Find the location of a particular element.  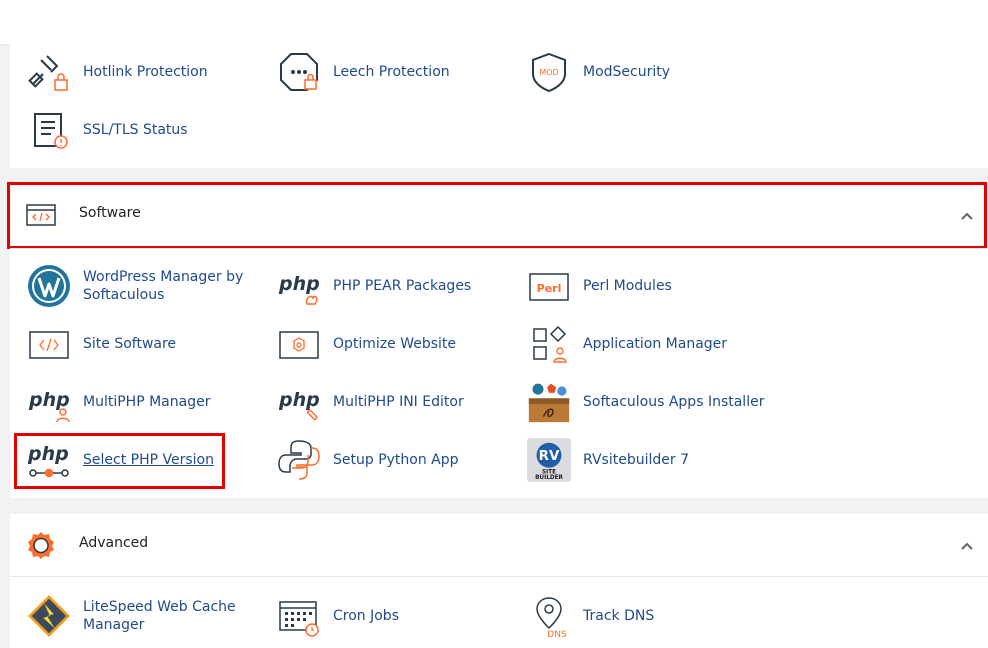

track-dns-link: DNS Track DNS is located at coordinates (647, 616).